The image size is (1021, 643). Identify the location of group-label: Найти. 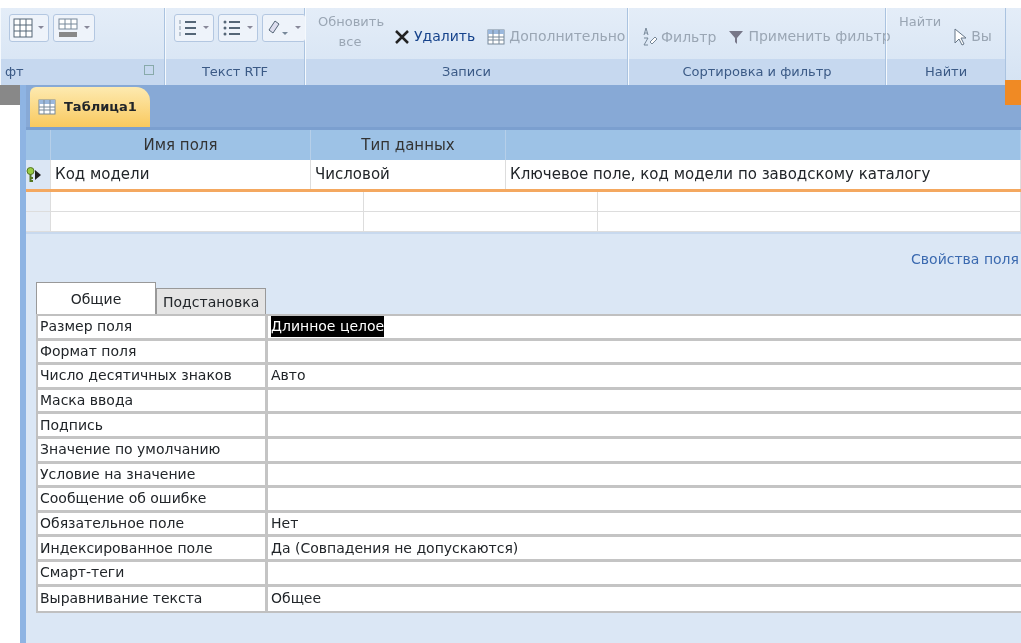
(946, 72).